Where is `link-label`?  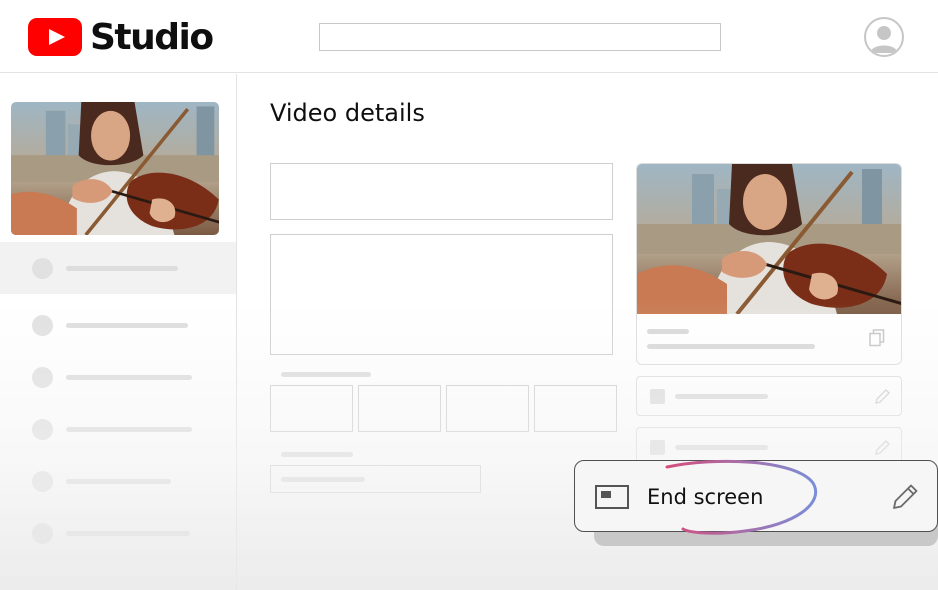
link-label is located at coordinates (668, 331).